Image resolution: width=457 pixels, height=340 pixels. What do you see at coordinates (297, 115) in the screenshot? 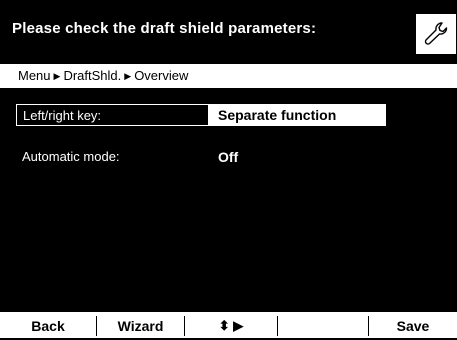
I see `parameter-value: Separate function` at bounding box center [297, 115].